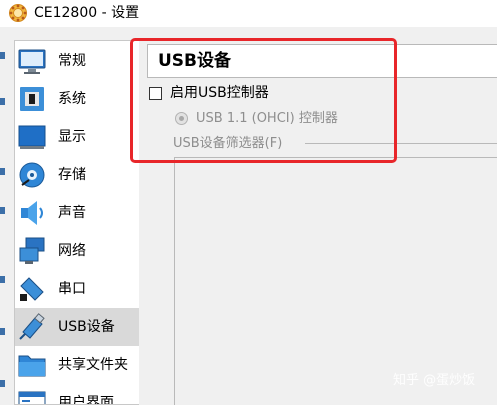 This screenshot has width=497, height=405. Describe the element at coordinates (77, 394) in the screenshot. I see `sidebar-item-user-interface: 用户界面` at that location.